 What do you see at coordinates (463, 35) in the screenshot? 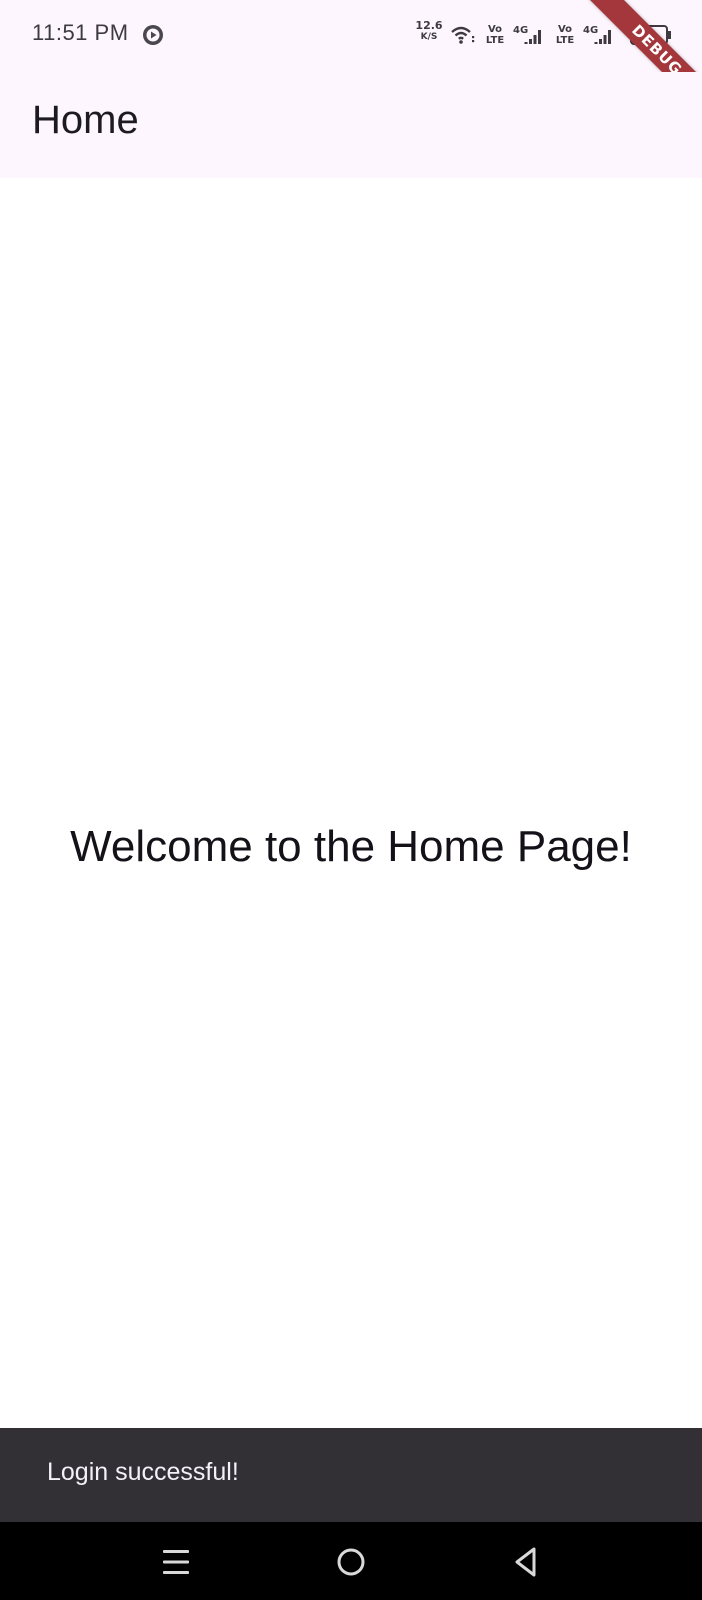
I see `wifi-icon` at bounding box center [463, 35].